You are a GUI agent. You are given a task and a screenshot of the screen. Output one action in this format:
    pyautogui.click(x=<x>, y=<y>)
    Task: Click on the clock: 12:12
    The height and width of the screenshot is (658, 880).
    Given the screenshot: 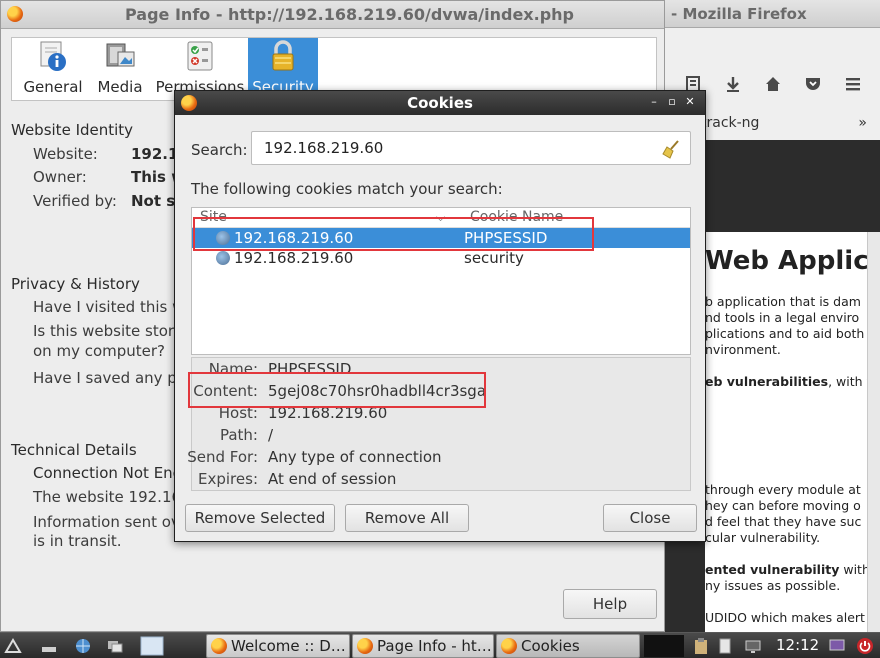 What is the action you would take?
    pyautogui.click(x=798, y=645)
    